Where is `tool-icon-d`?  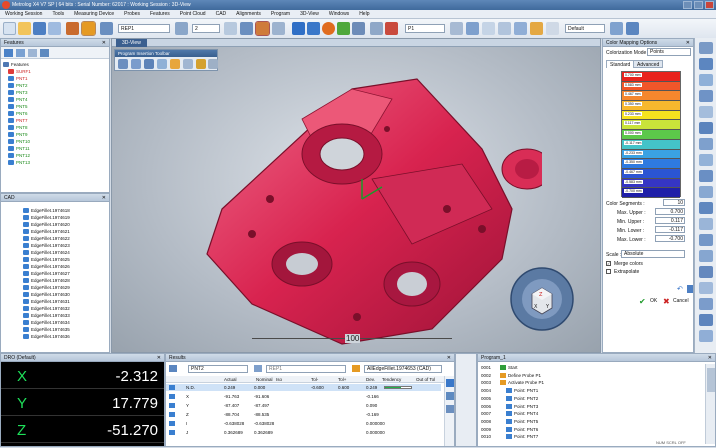 tool-icon-d is located at coordinates (504, 28).